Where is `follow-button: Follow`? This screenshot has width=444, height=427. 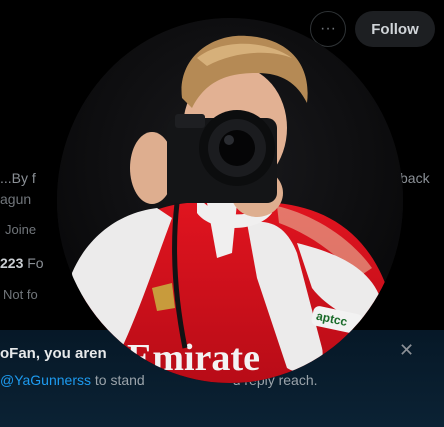
follow-button: Follow is located at coordinates (395, 29).